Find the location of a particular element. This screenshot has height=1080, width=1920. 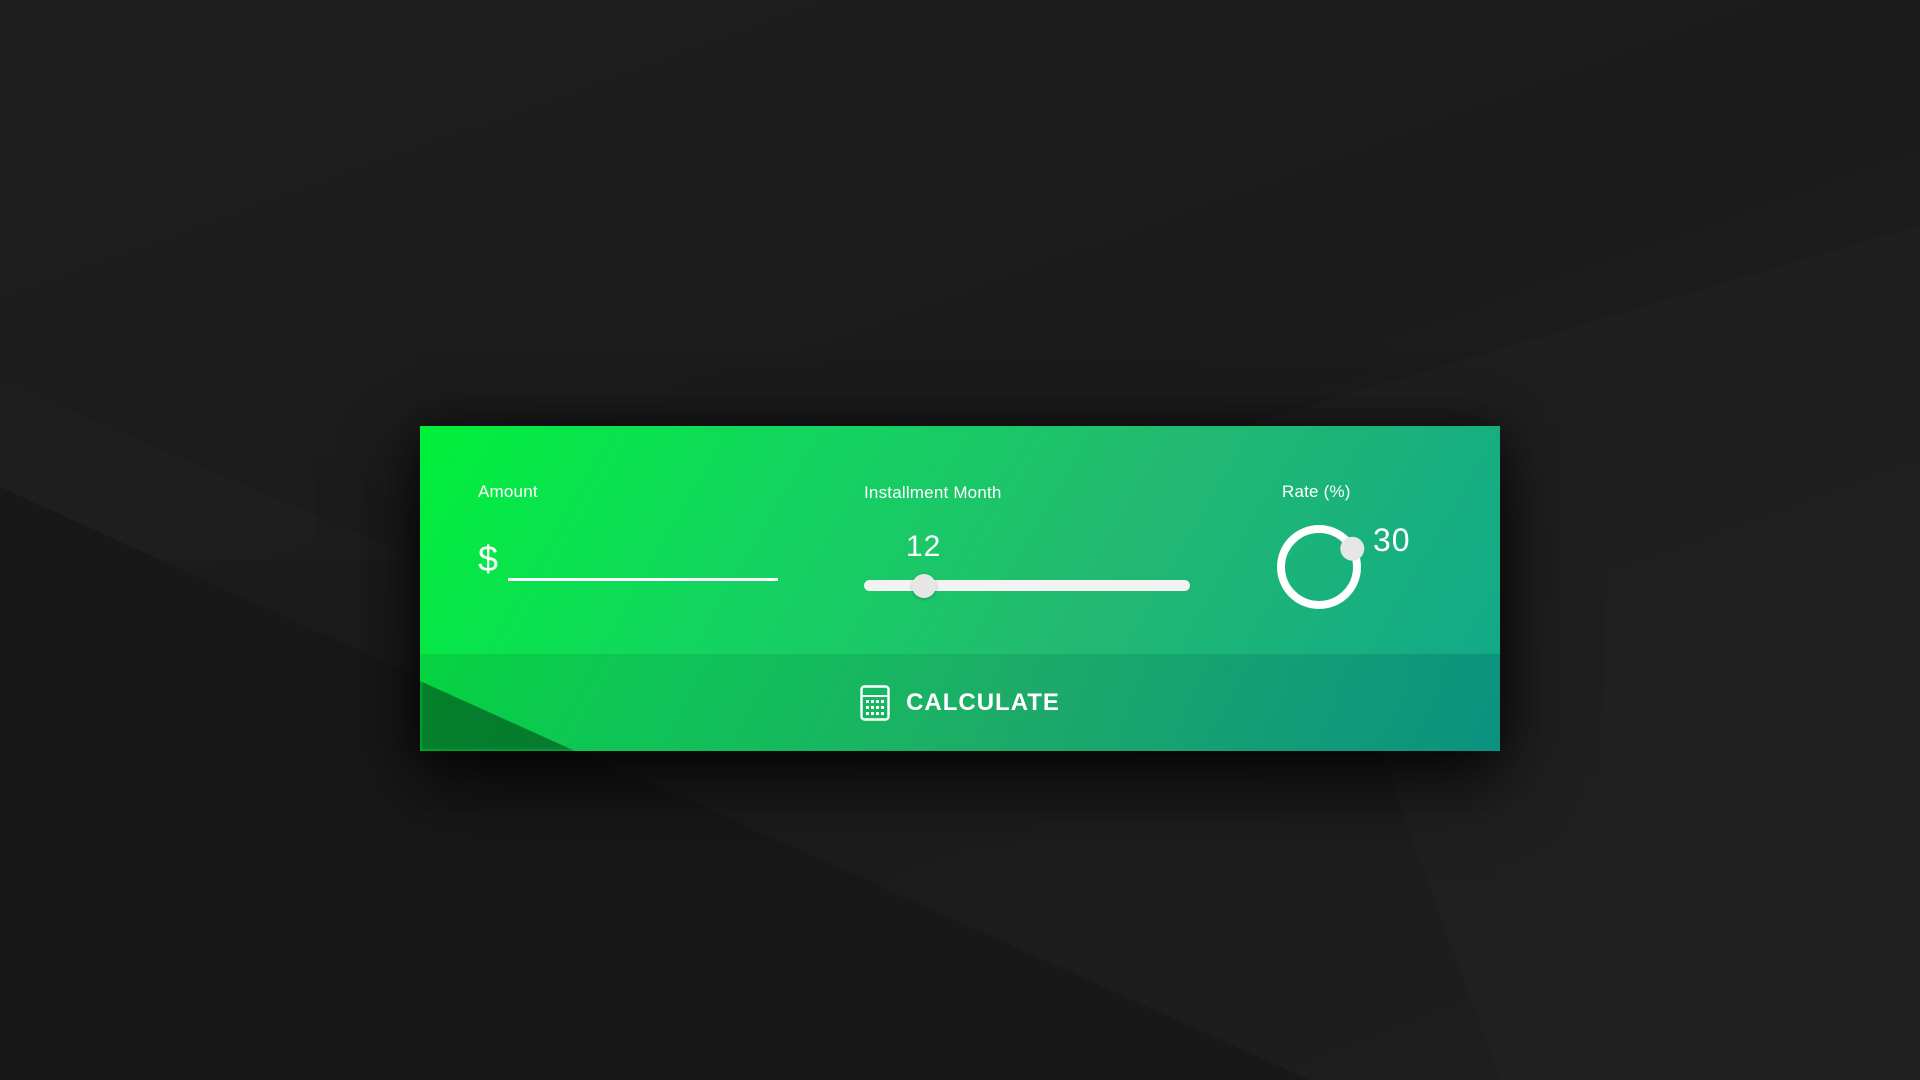

installment-month-value: 12 is located at coordinates (924, 546).